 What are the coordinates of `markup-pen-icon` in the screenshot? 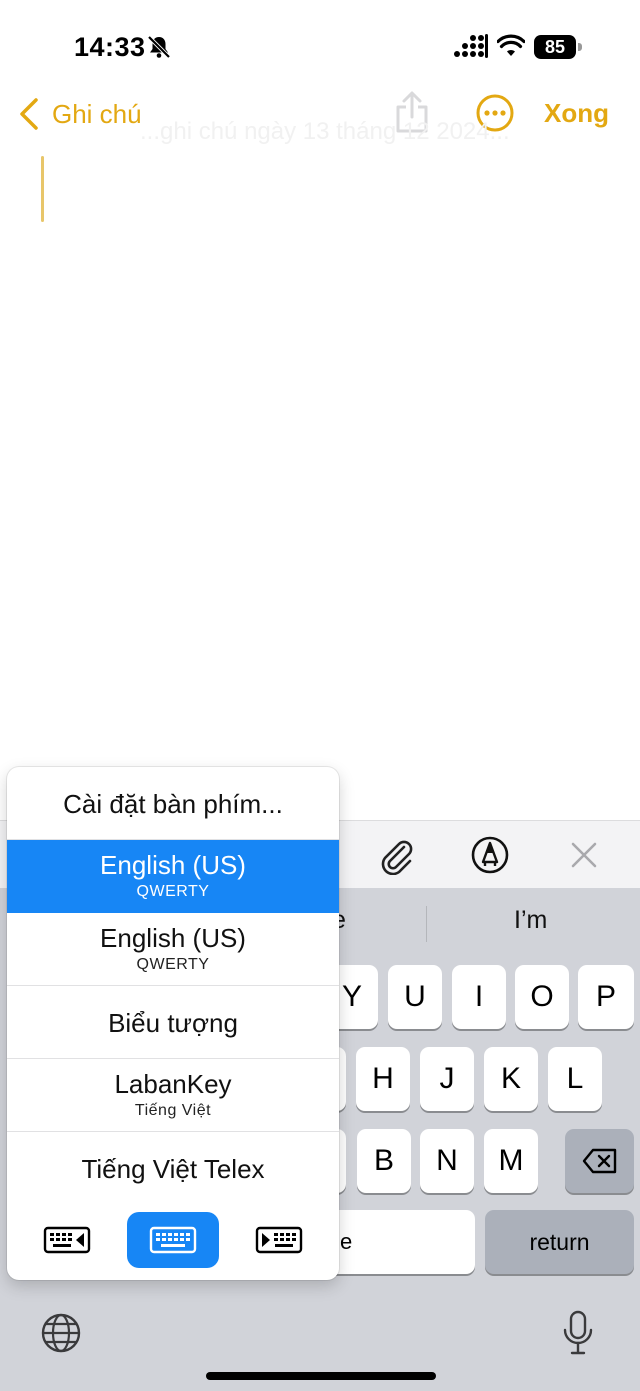 It's located at (490, 855).